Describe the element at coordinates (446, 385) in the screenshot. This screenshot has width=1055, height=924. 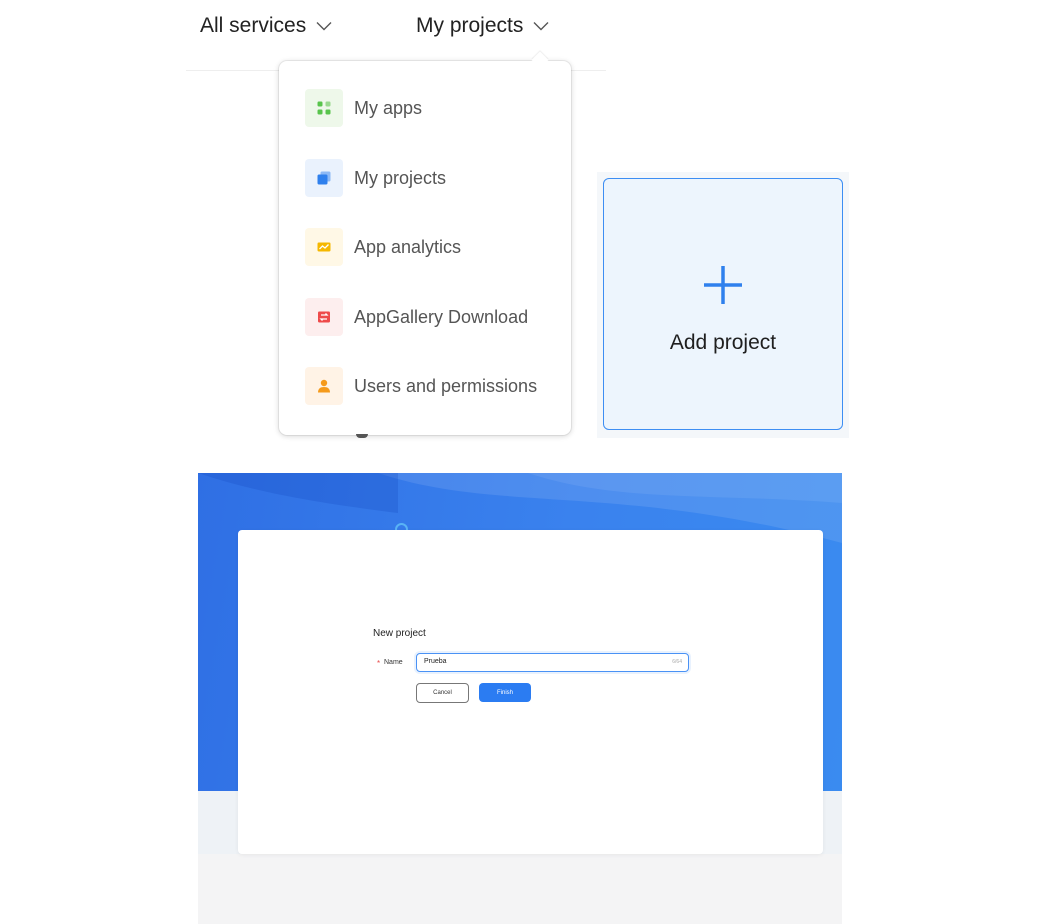
I see `menu-item-label: Users and permissions` at that location.